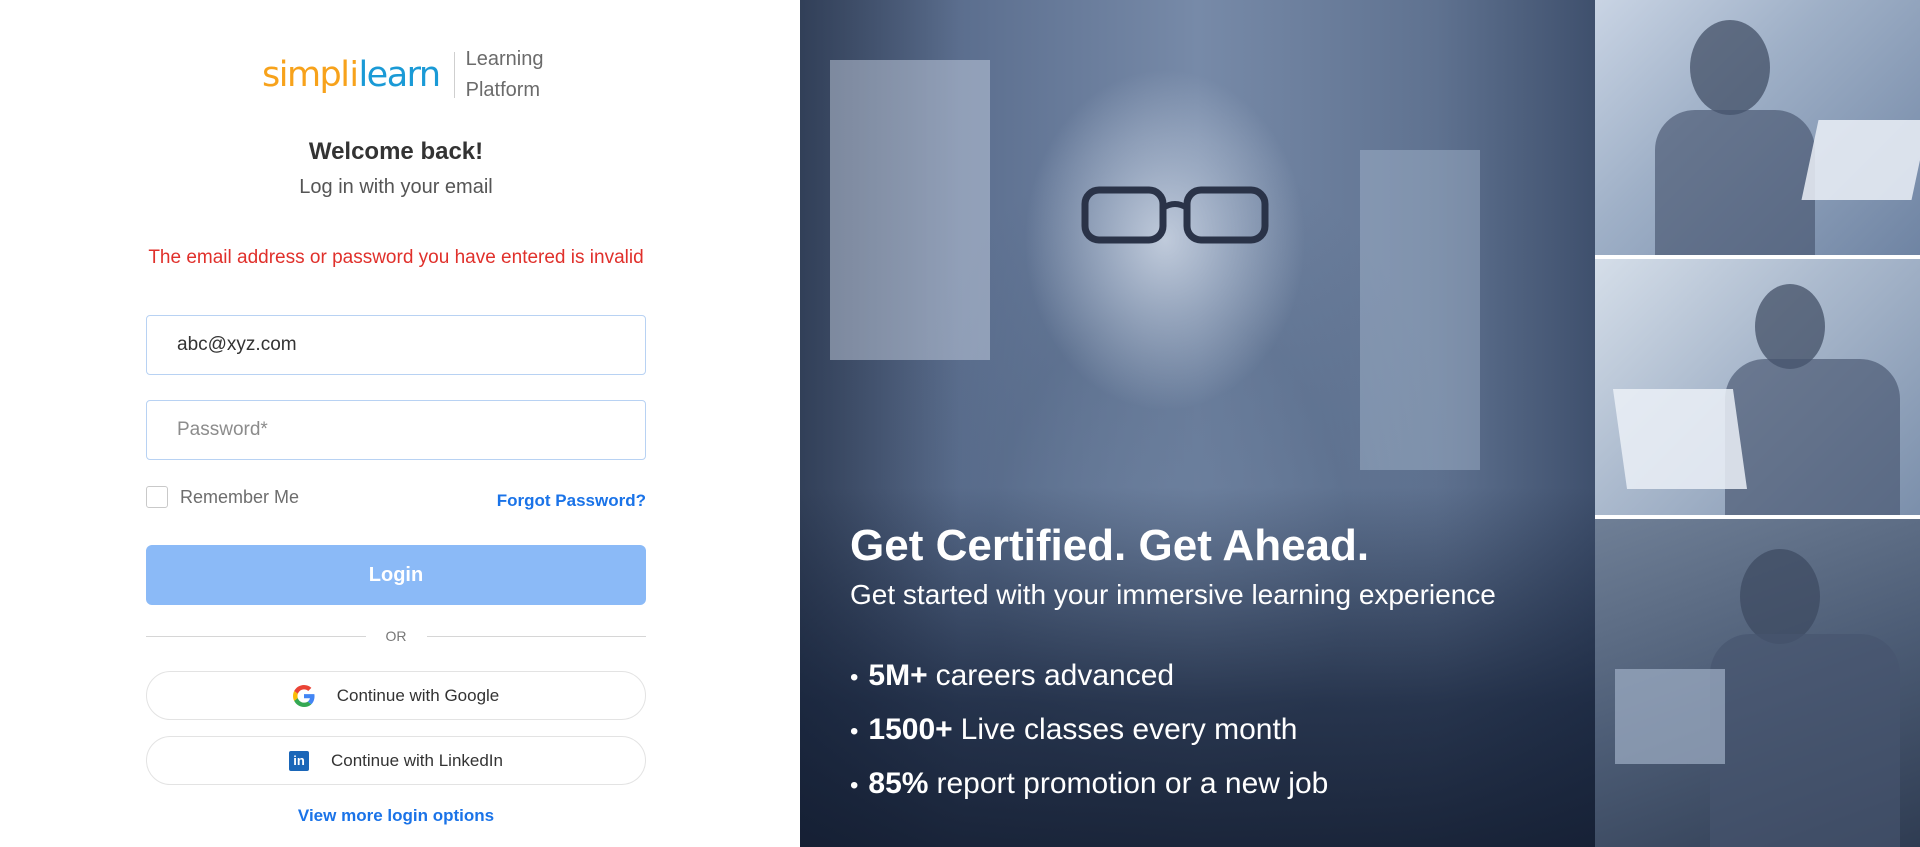 This screenshot has width=1920, height=847. What do you see at coordinates (1757, 683) in the screenshot?
I see `photo-woman-headset` at bounding box center [1757, 683].